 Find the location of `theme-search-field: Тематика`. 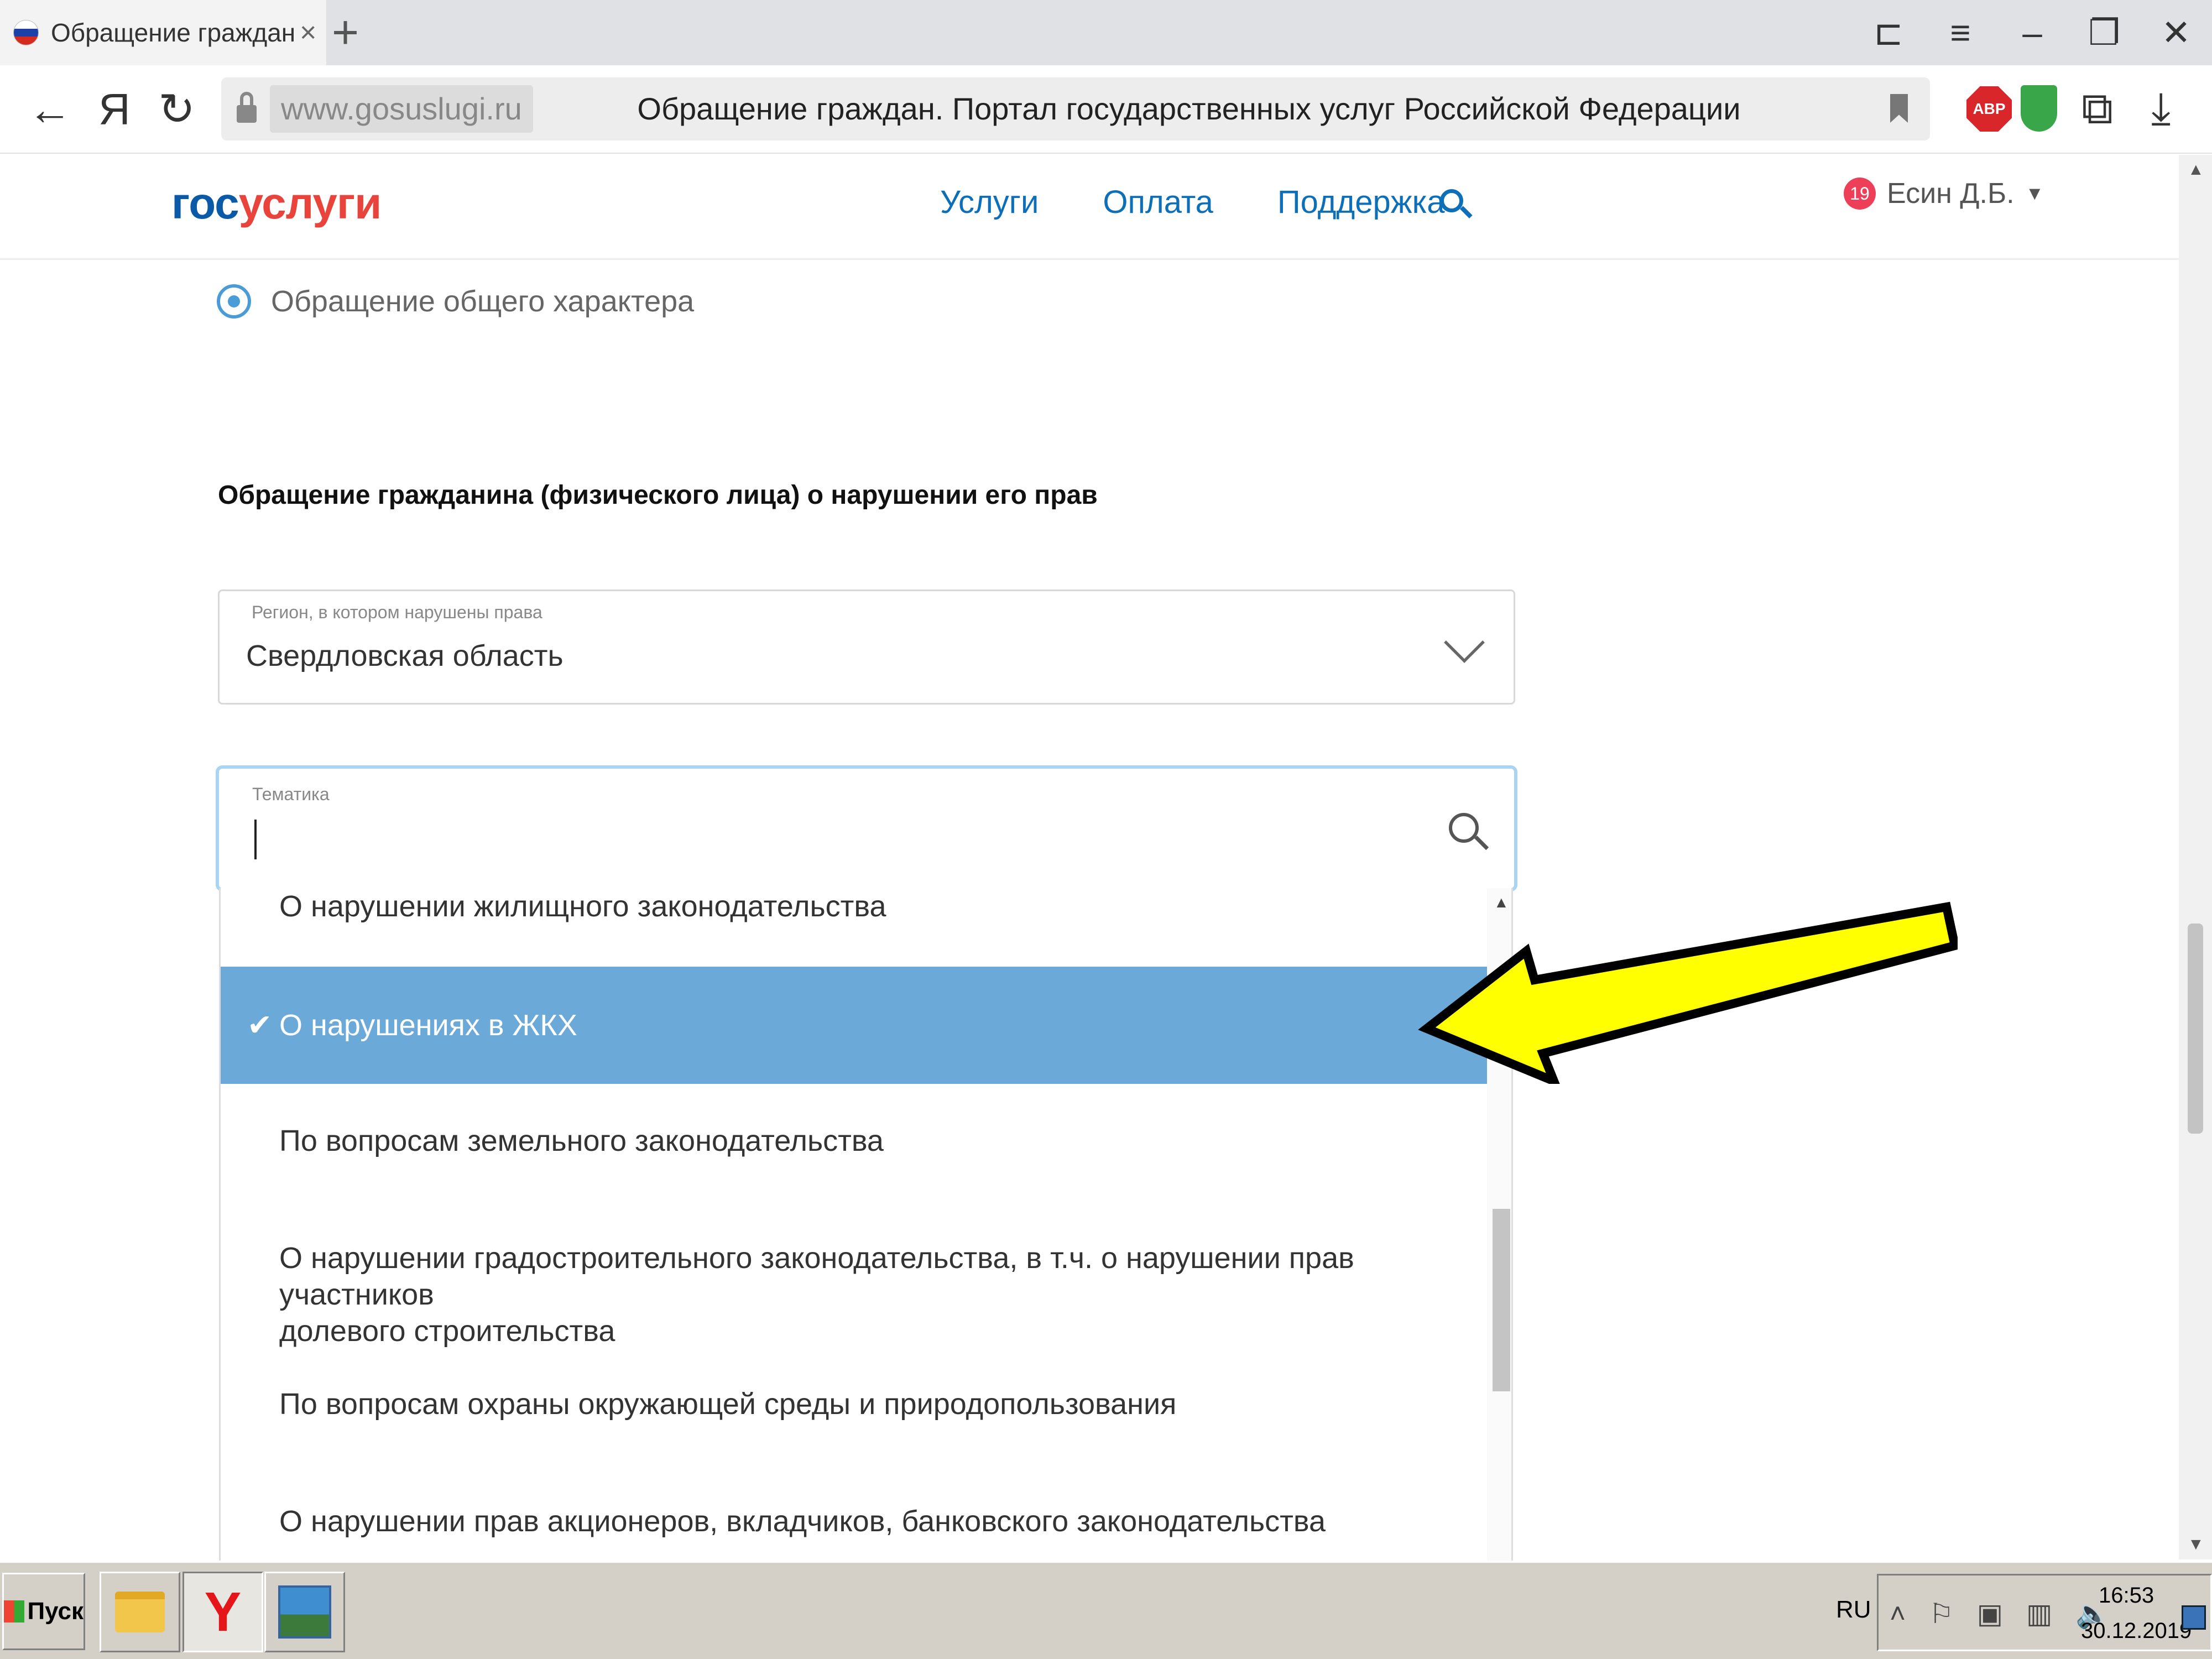

theme-search-field: Тематика is located at coordinates (866, 828).